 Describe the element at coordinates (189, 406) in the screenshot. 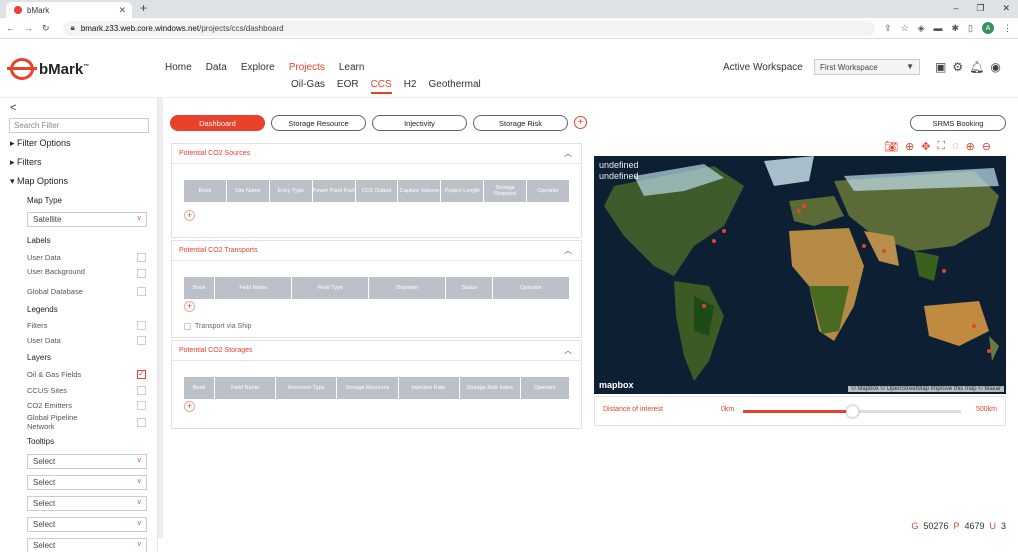

I see `add-storage-row-button: +` at that location.